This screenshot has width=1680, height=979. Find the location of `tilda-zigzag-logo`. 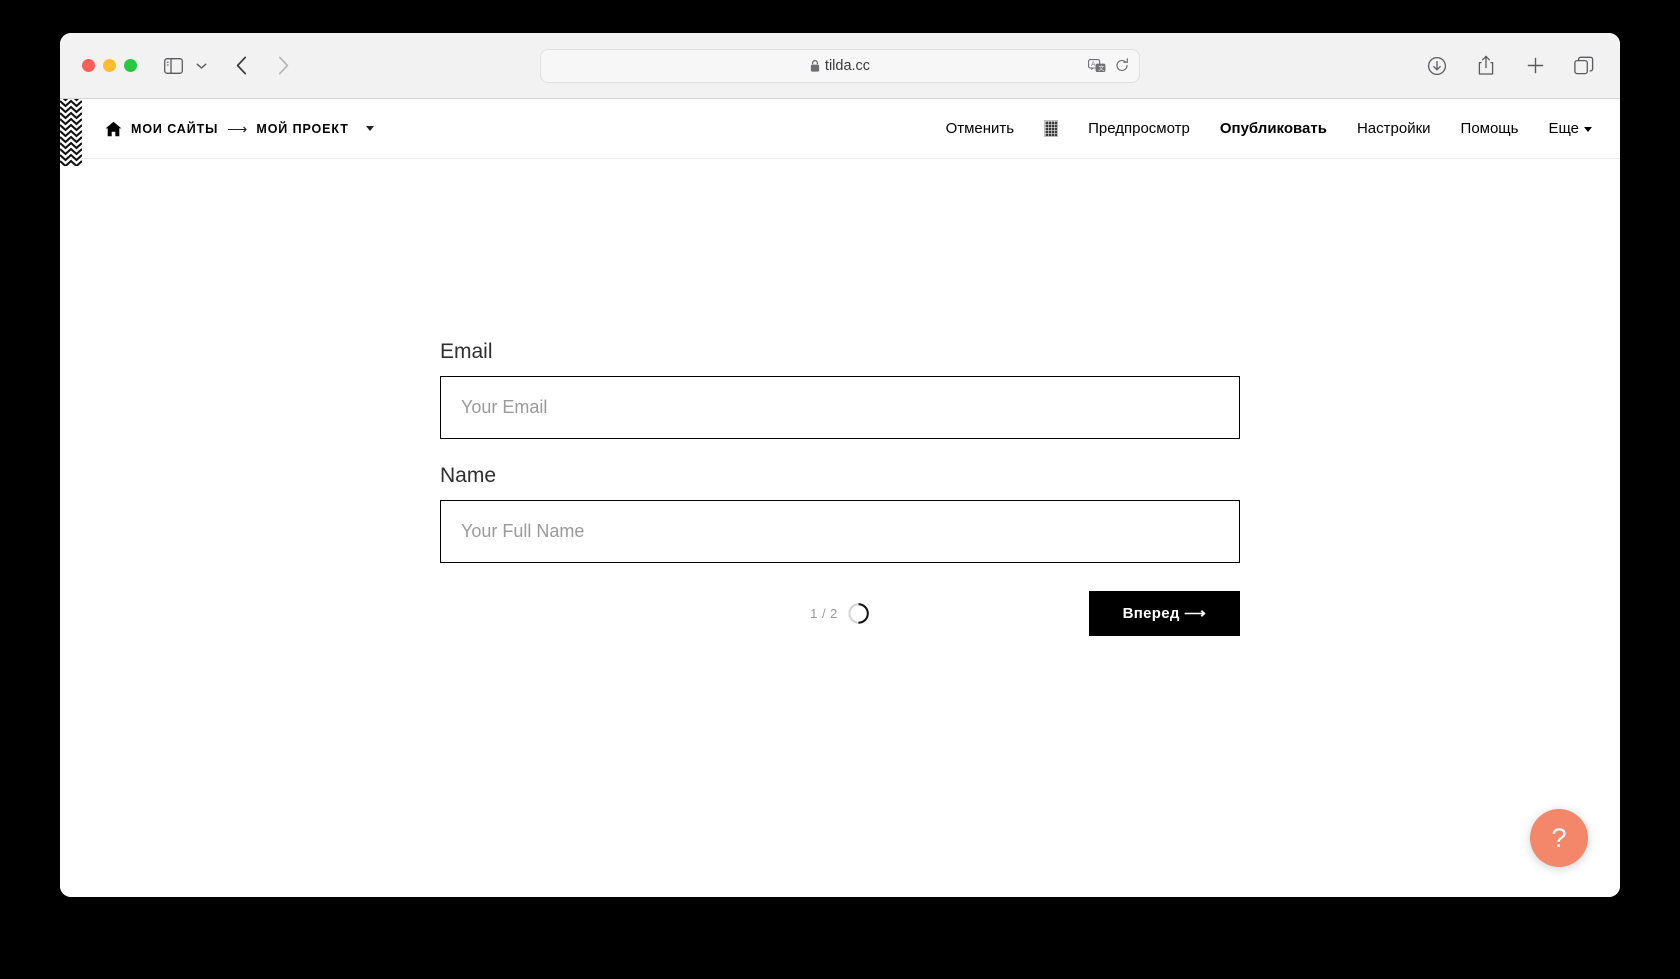

tilda-zigzag-logo is located at coordinates (71, 132).